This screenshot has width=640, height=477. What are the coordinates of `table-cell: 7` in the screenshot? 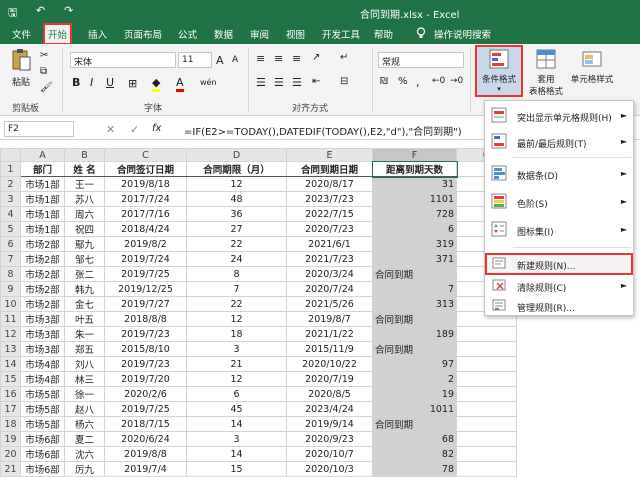 It's located at (236, 289).